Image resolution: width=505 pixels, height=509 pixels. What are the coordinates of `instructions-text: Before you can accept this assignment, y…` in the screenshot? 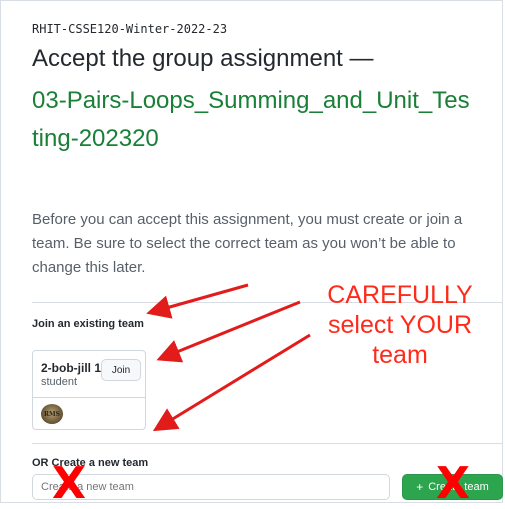 It's located at (247, 243).